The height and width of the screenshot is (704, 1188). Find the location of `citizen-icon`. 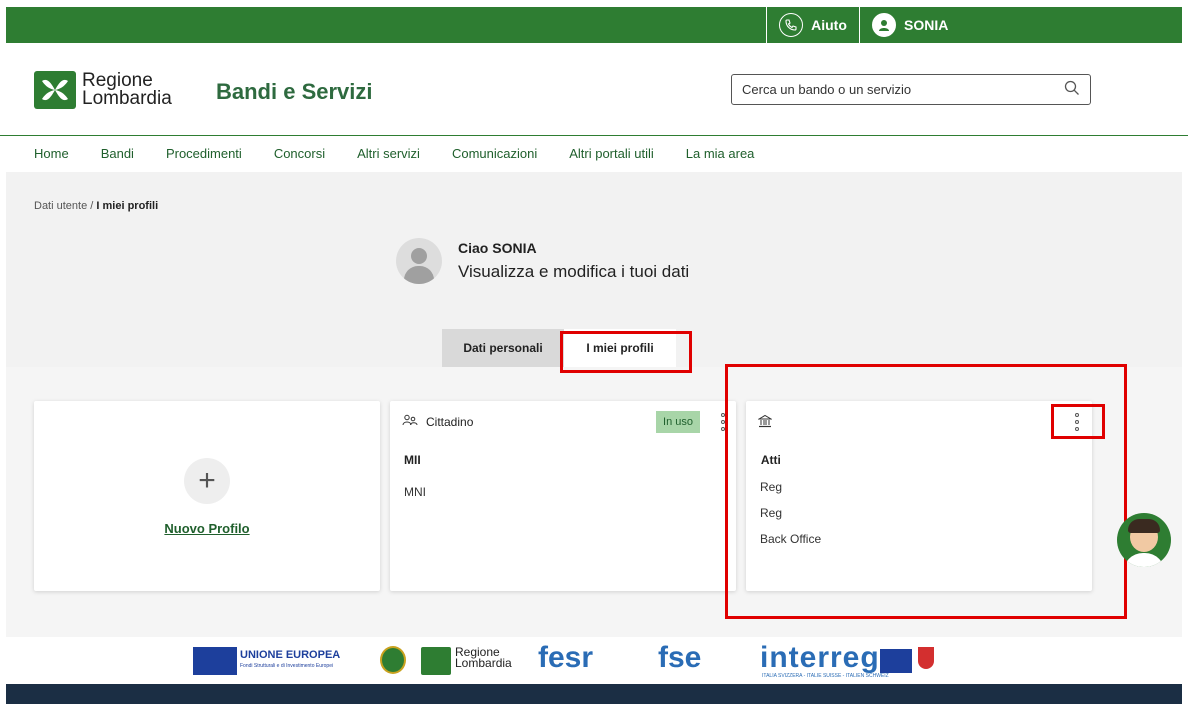

citizen-icon is located at coordinates (410, 421).